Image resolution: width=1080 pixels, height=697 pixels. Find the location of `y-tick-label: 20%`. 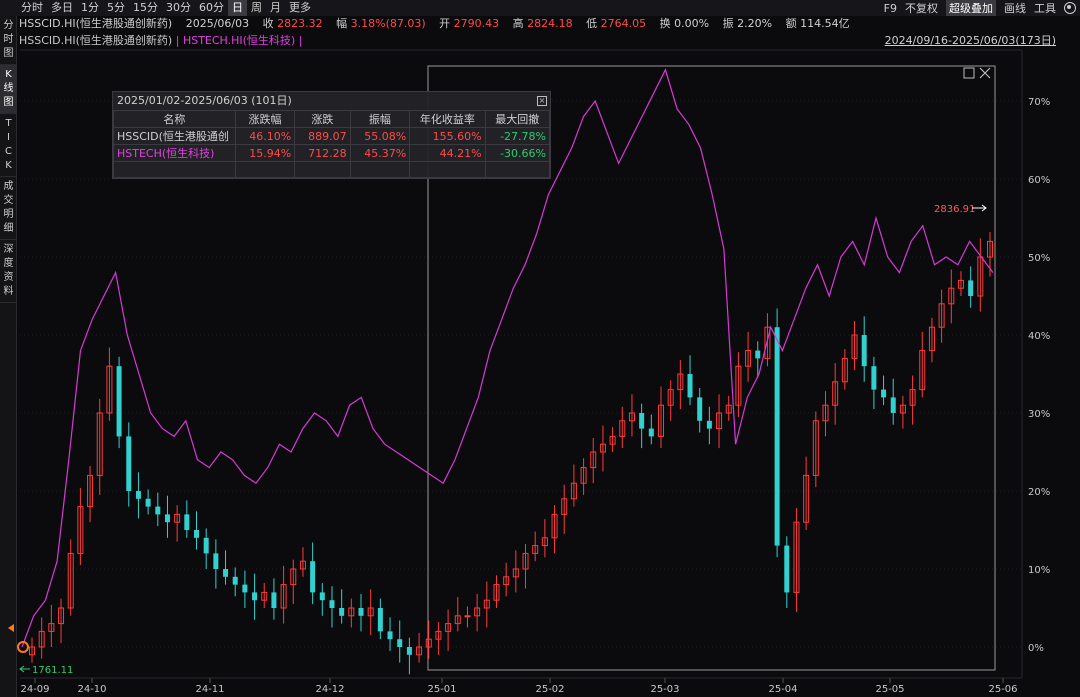

y-tick-label: 20% is located at coordinates (1039, 492).